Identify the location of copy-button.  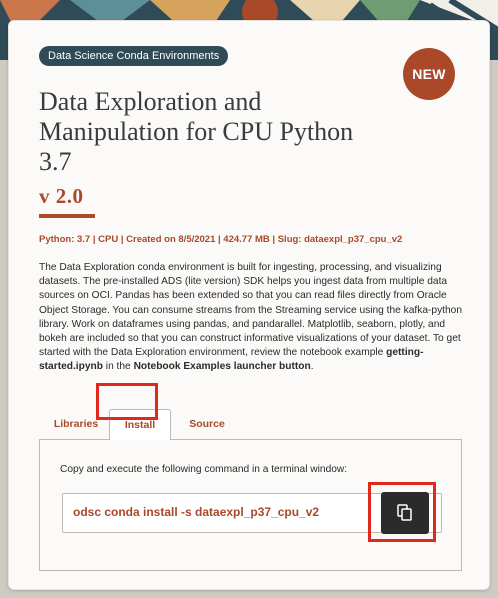
(405, 513).